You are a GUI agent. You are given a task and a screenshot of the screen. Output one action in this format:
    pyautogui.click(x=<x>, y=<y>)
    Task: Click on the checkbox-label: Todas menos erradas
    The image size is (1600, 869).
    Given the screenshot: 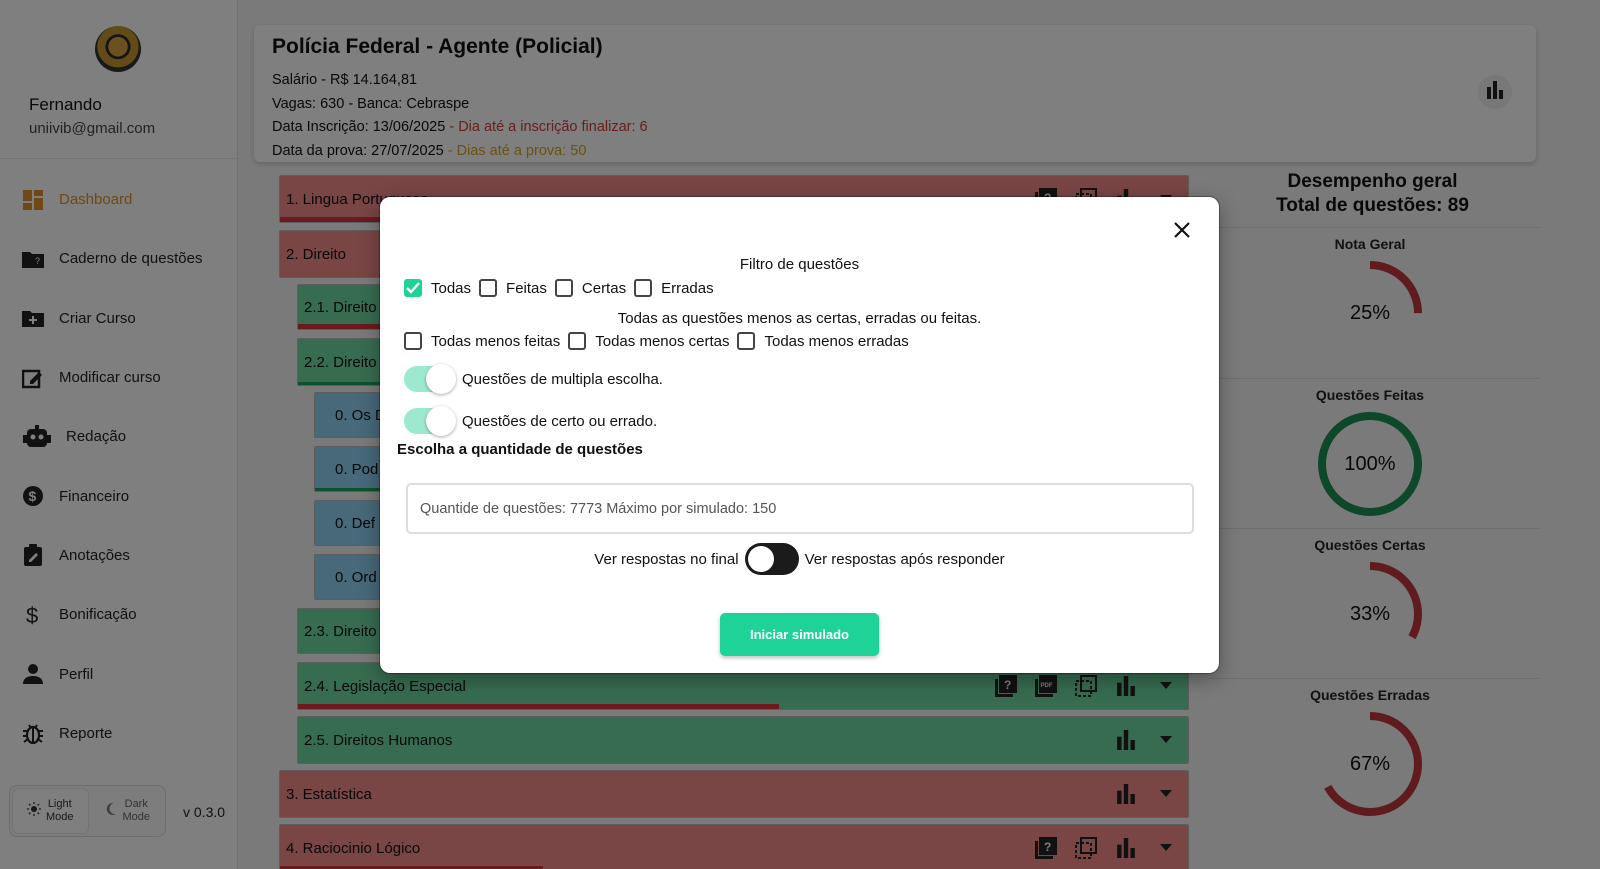 What is the action you would take?
    pyautogui.click(x=836, y=341)
    